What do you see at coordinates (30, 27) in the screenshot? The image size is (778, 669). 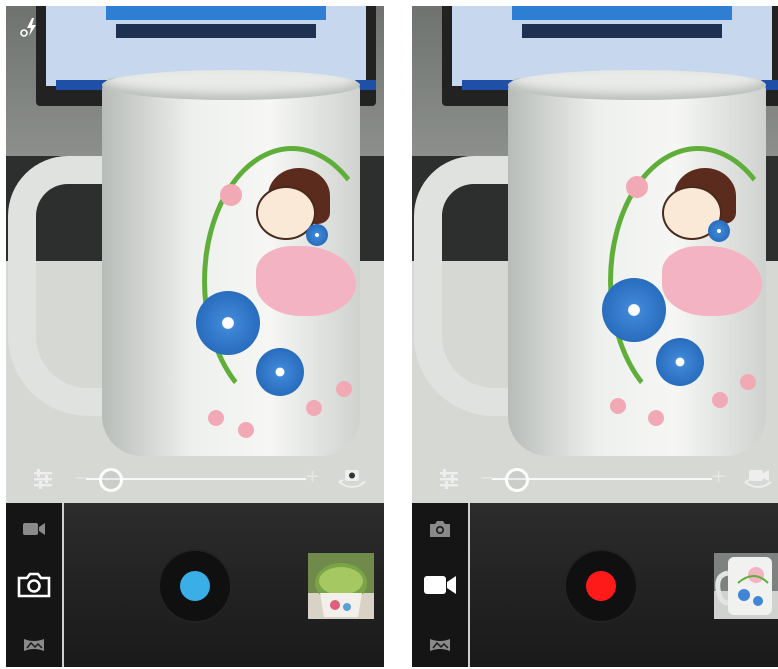 I see `flash-auto-icon` at bounding box center [30, 27].